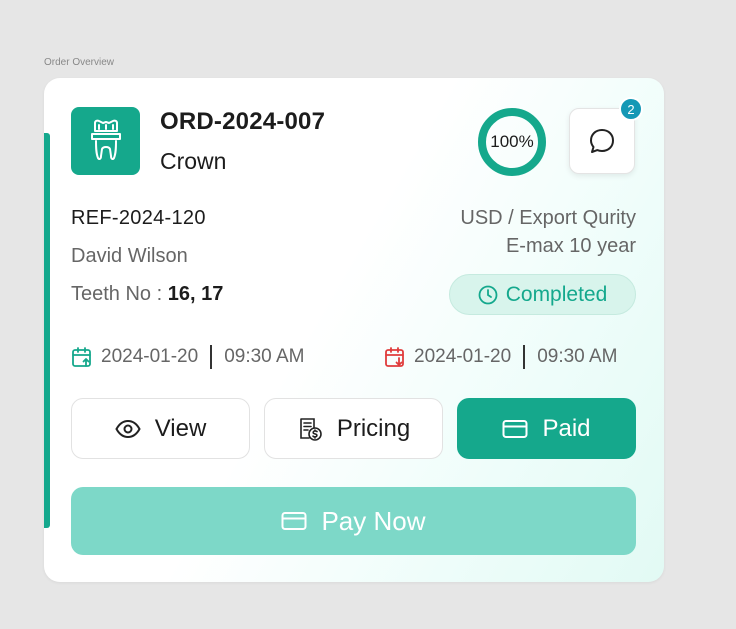 This screenshot has height=629, width=736. I want to click on end-time-value: 09:30 AM, so click(577, 356).